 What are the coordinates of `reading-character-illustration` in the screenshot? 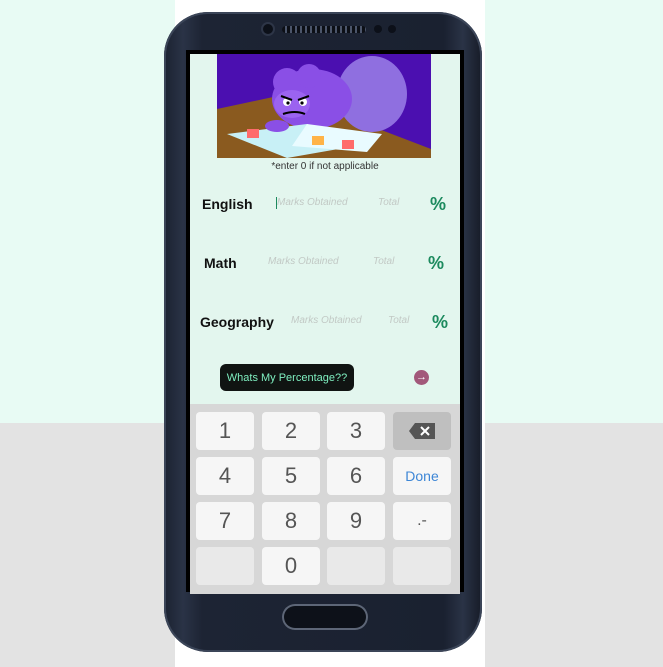 It's located at (324, 106).